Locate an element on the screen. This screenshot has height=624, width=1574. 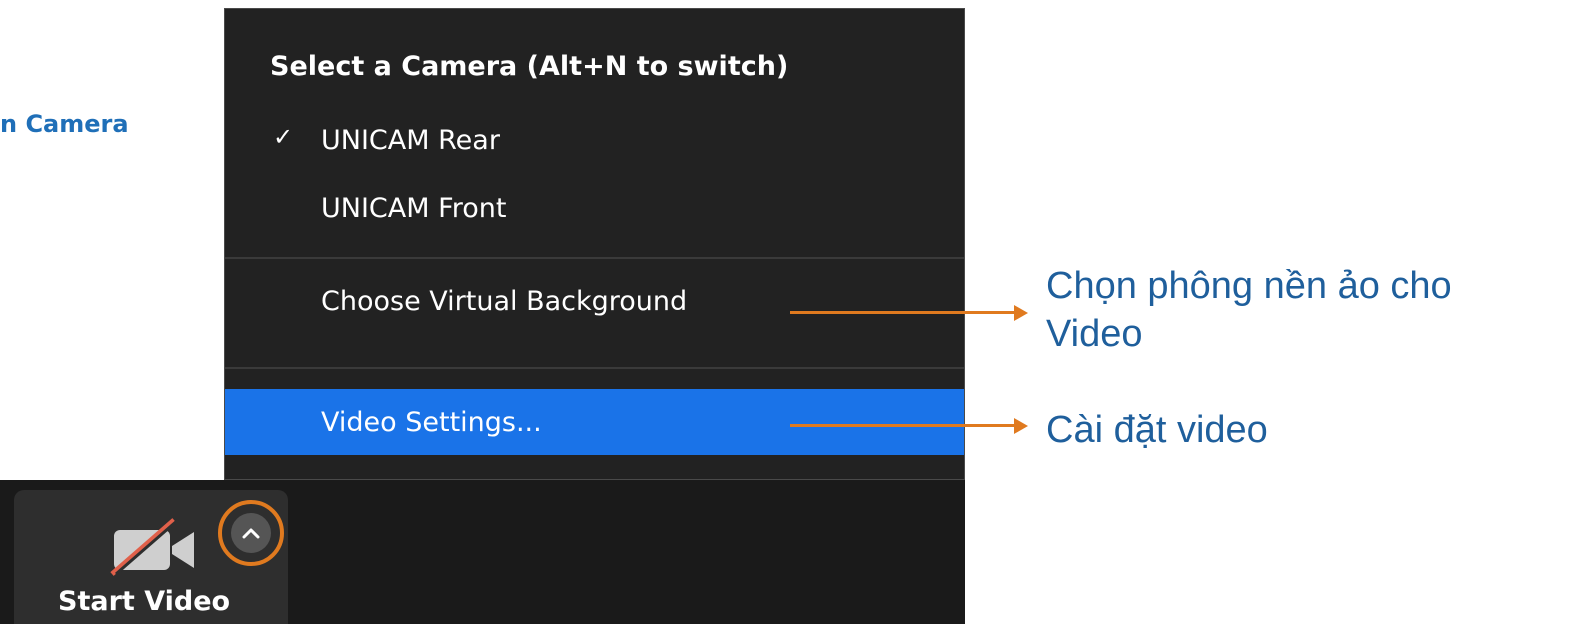
video-options-chevron-button is located at coordinates (251, 533).